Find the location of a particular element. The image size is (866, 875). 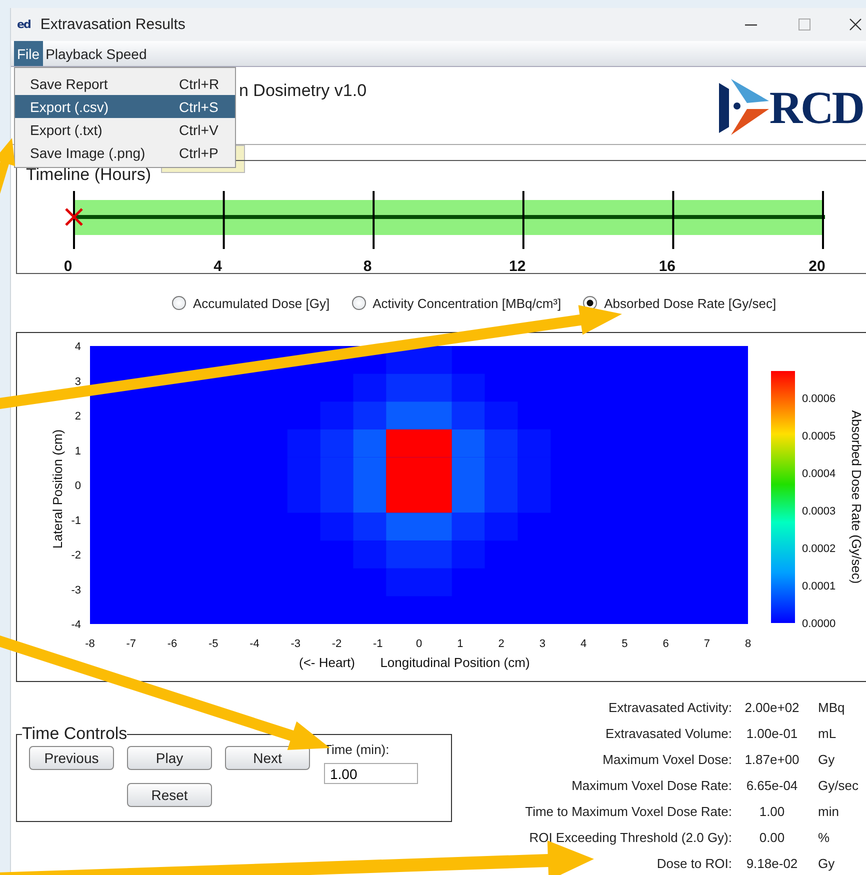

logo-text: RCD is located at coordinates (816, 107).